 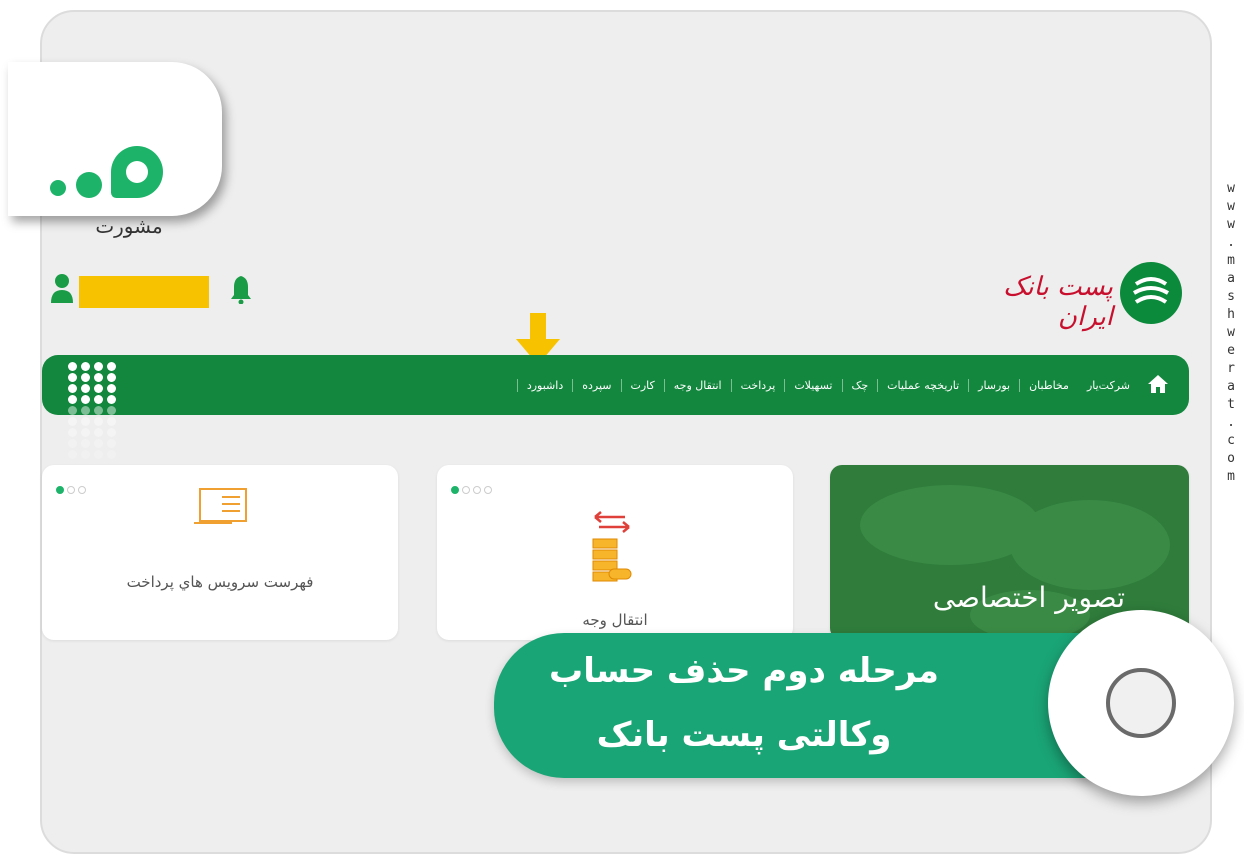 What do you see at coordinates (58, 188) in the screenshot?
I see `logo-dot-small` at bounding box center [58, 188].